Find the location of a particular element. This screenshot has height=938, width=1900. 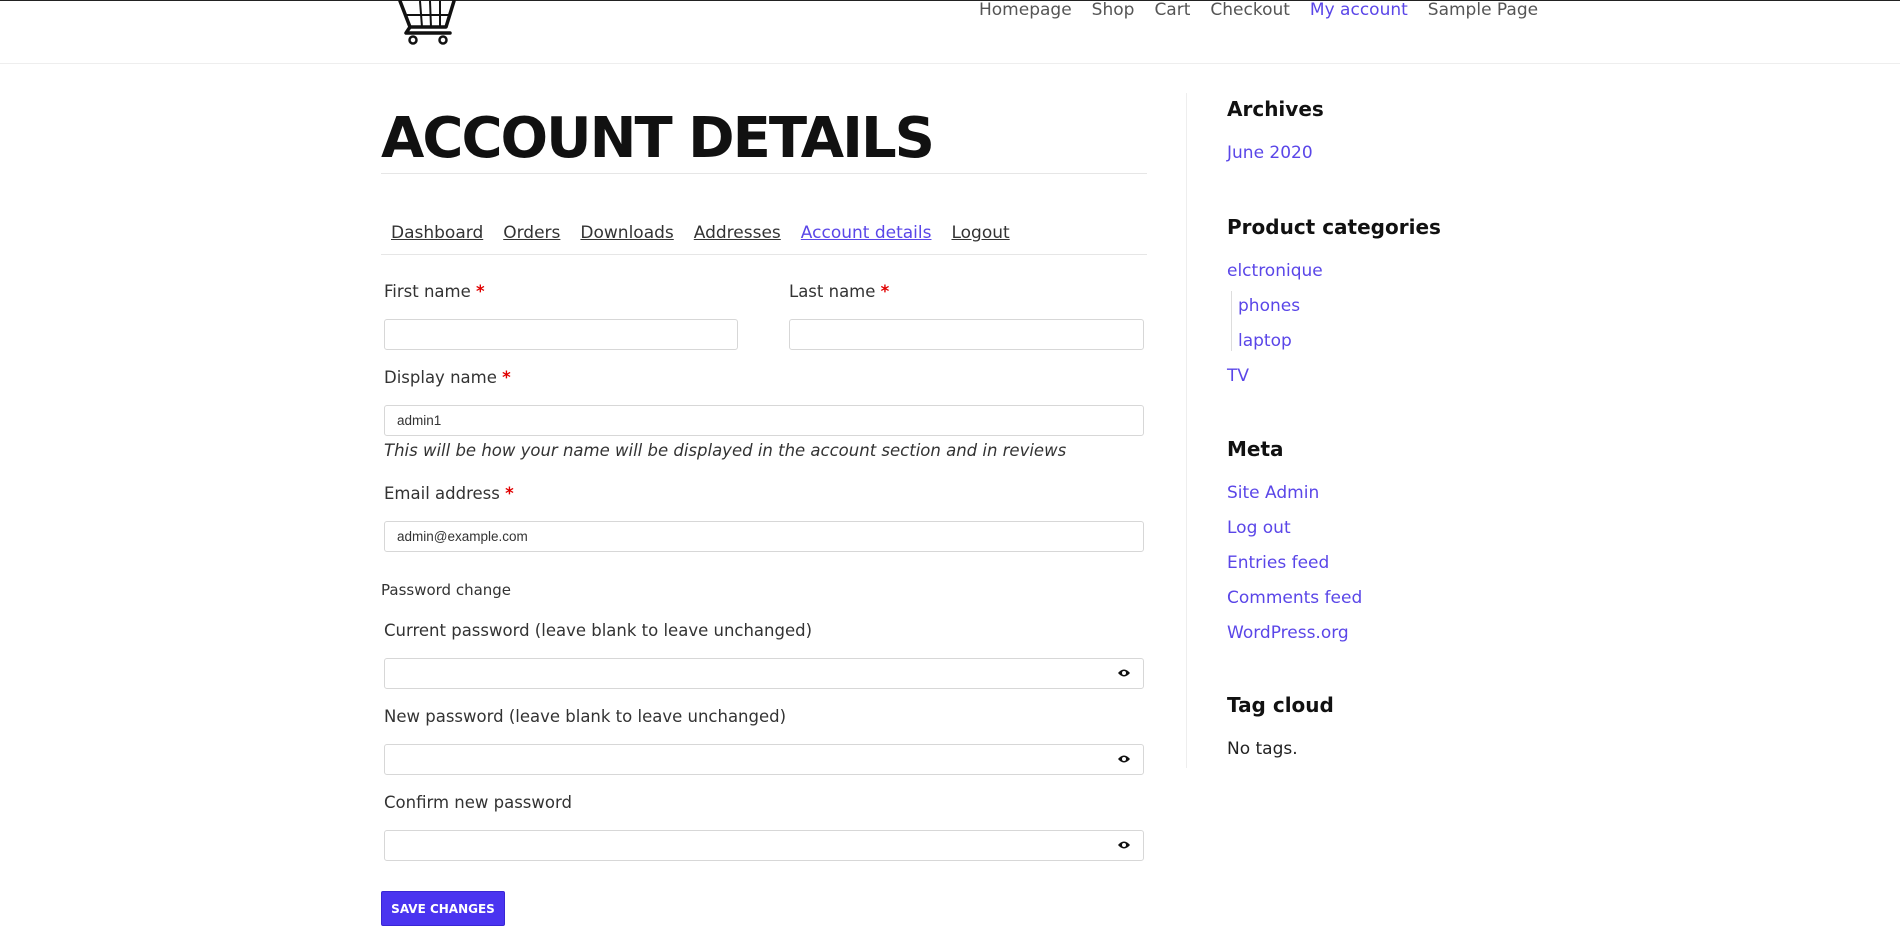

account-nav-orders: Orders is located at coordinates (531, 233).